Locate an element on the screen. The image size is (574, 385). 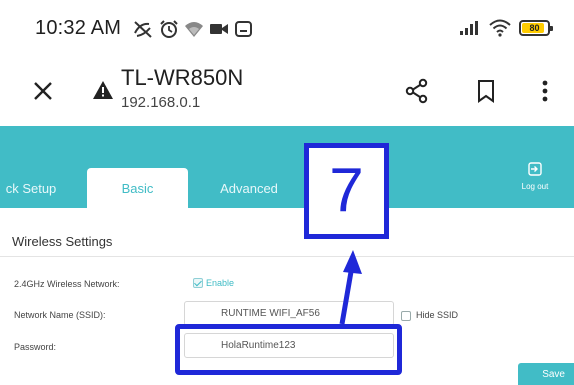
ssid-label: Network Name (SSID): is located at coordinates (60, 315).